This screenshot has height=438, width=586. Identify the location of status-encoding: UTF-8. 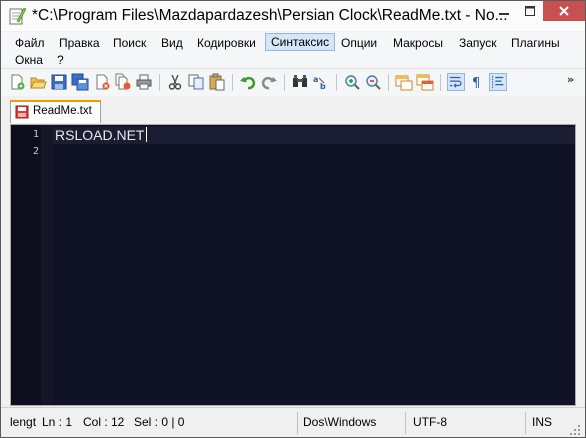
(430, 422).